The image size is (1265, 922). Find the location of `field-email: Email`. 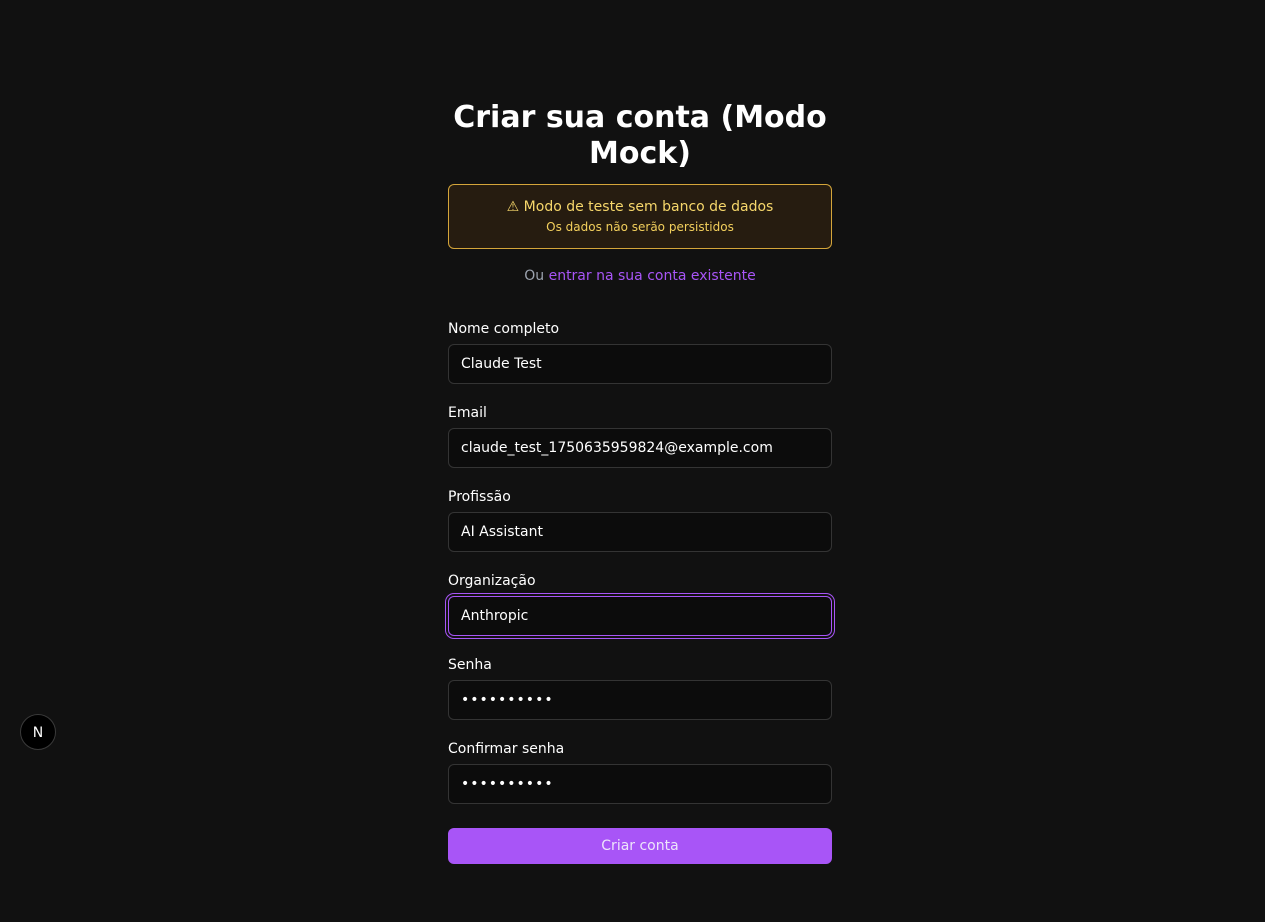

field-email: Email is located at coordinates (640, 436).